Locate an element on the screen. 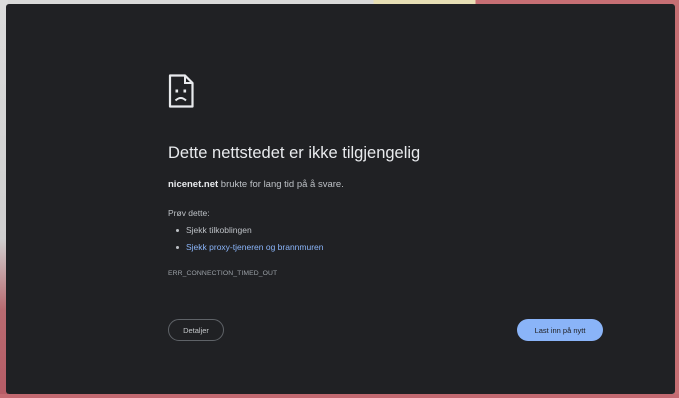  suggestion-item: Sjekk proxy-tjeneren og brannmuren is located at coordinates (250, 247).